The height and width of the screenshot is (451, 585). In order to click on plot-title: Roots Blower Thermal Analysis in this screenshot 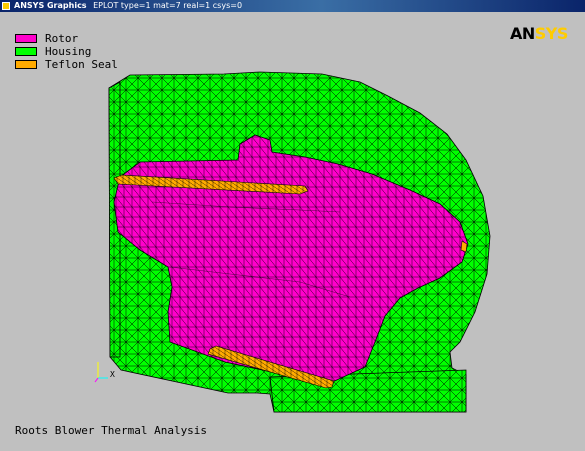, I will do `click(111, 430)`.